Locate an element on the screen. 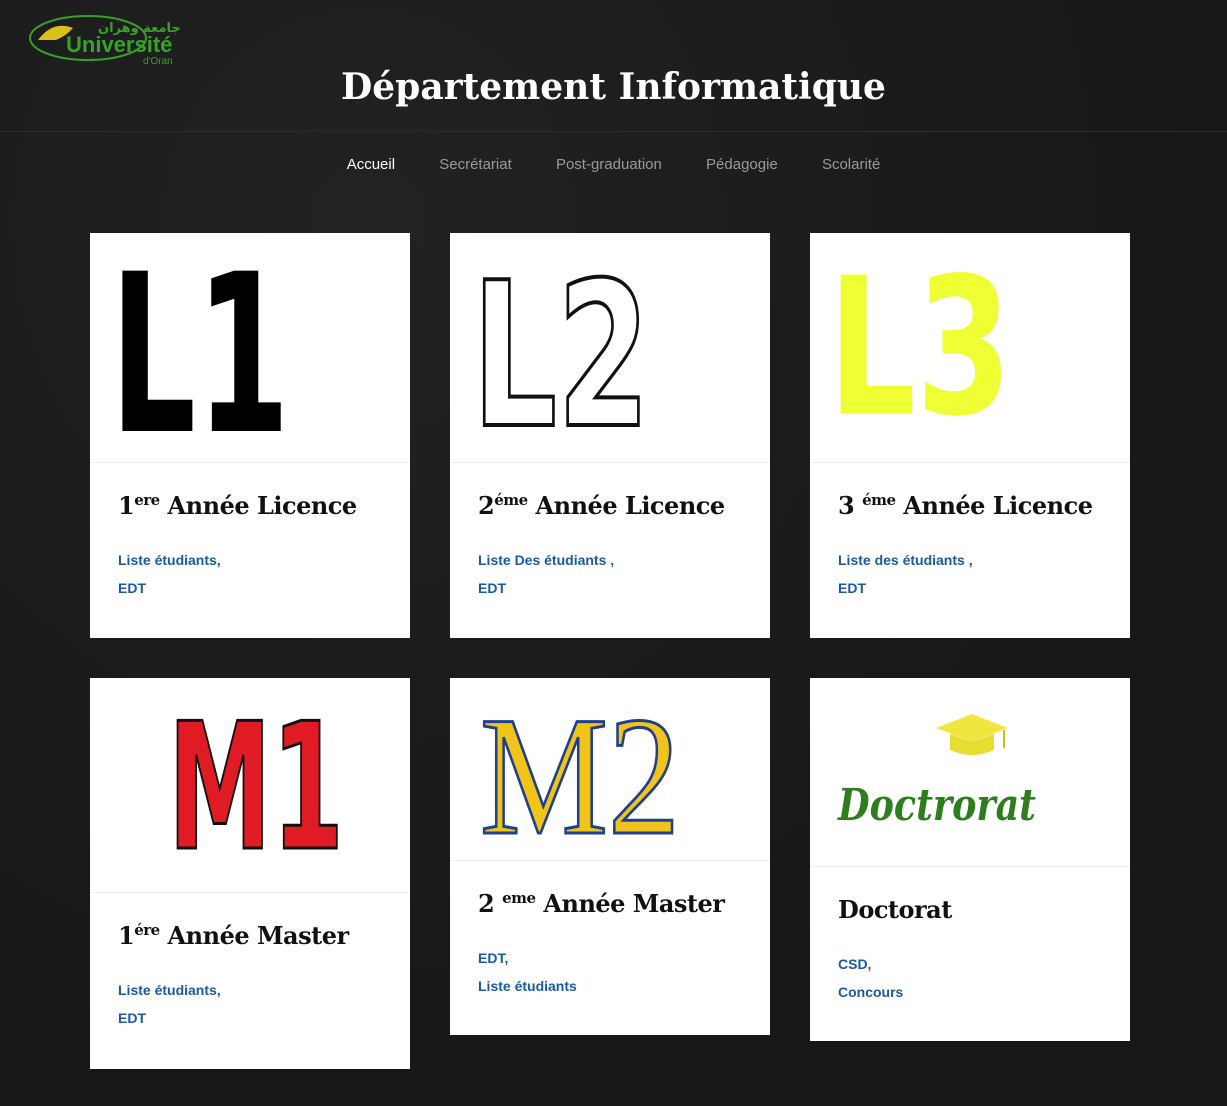 This screenshot has height=1106, width=1227. logo-graphic: جامعة وهران Université d'Oran is located at coordinates (105, 41).